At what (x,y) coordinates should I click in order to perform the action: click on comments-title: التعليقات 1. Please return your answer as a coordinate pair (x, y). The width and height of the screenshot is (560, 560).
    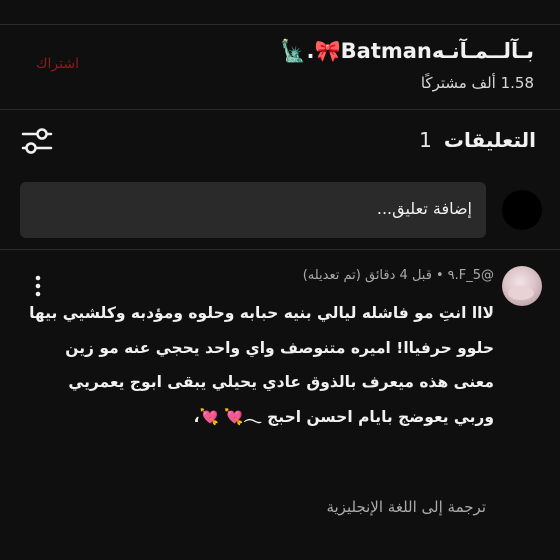
    Looking at the image, I should click on (477, 140).